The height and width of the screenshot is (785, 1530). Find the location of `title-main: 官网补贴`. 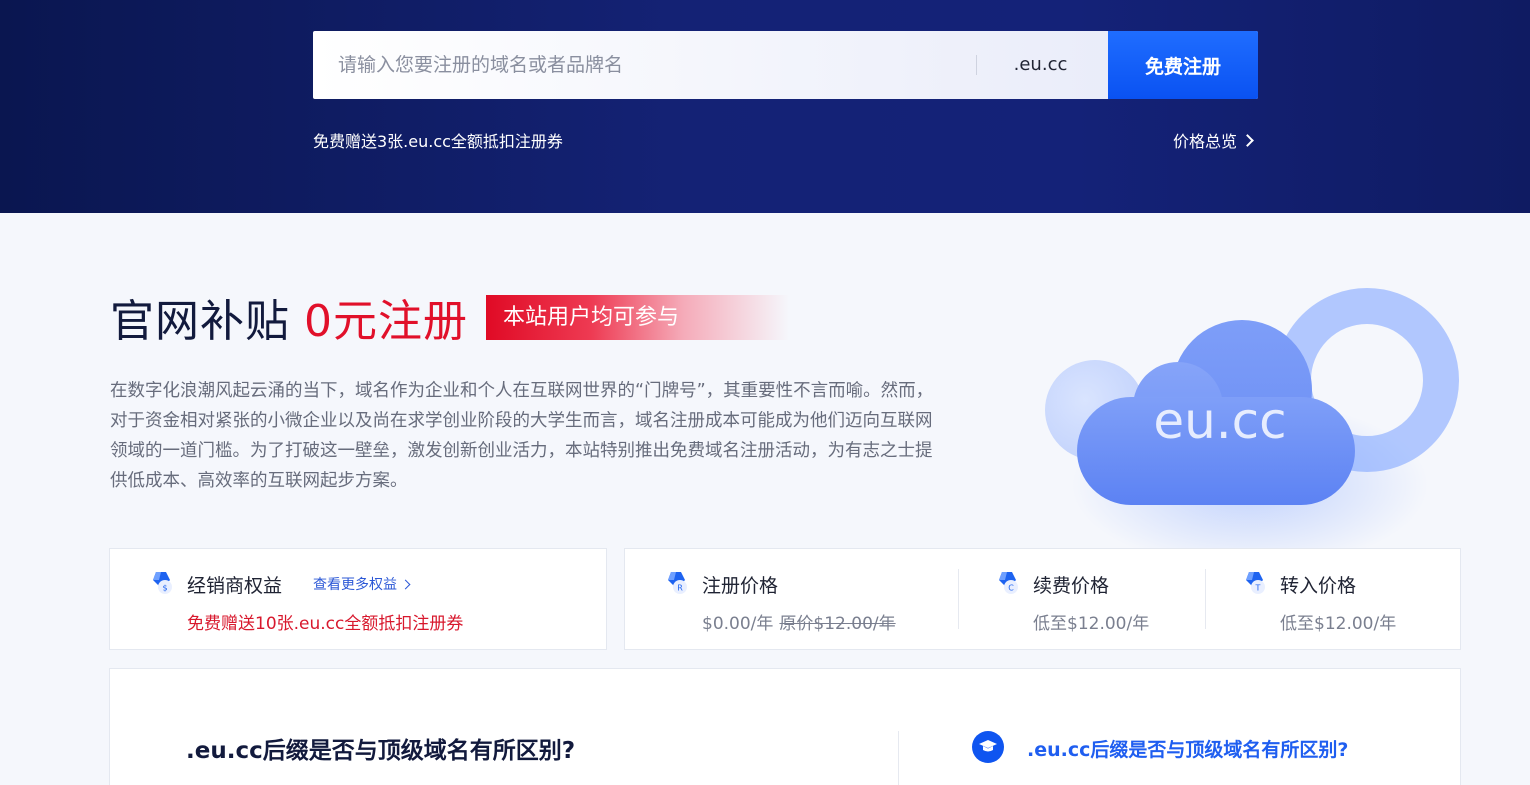

title-main: 官网补贴 is located at coordinates (200, 321).